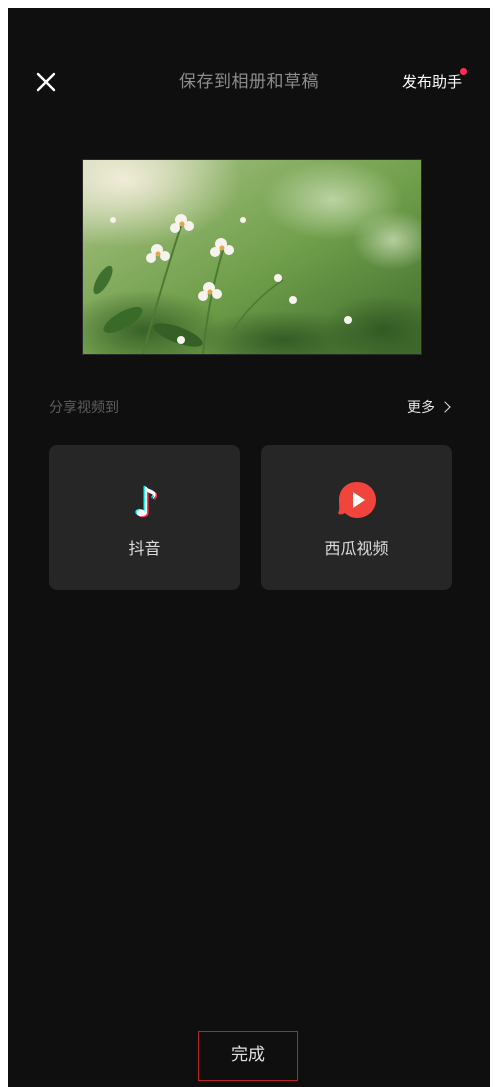 The height and width of the screenshot is (1087, 496). I want to click on more-share-options-link: 更多, so click(429, 408).